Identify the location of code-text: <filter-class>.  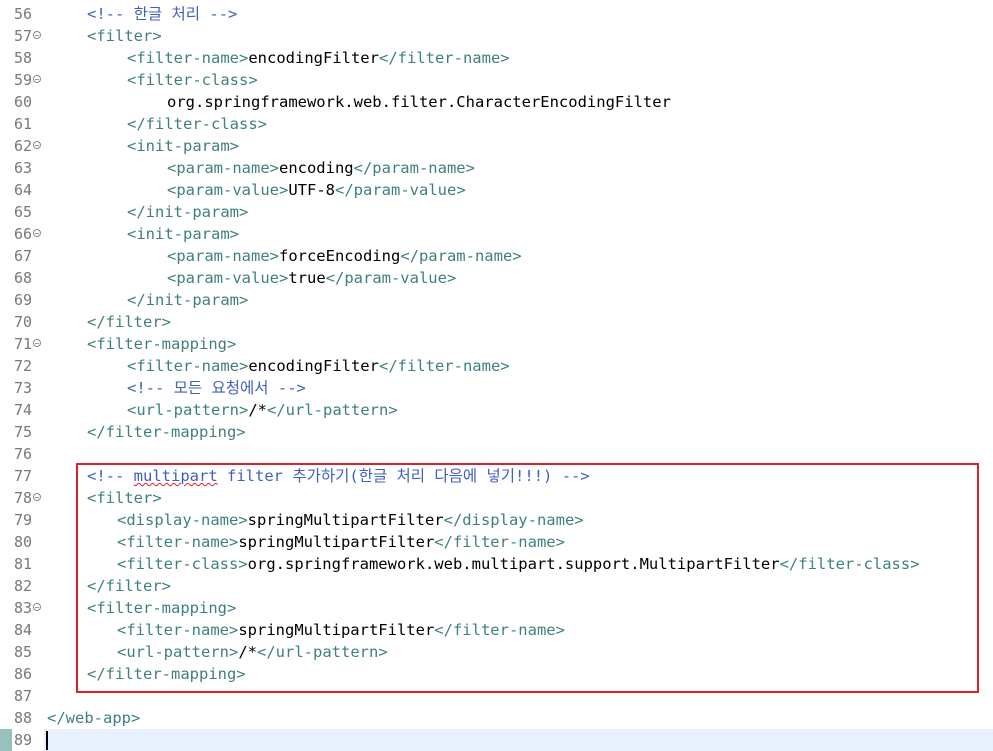
(192, 80).